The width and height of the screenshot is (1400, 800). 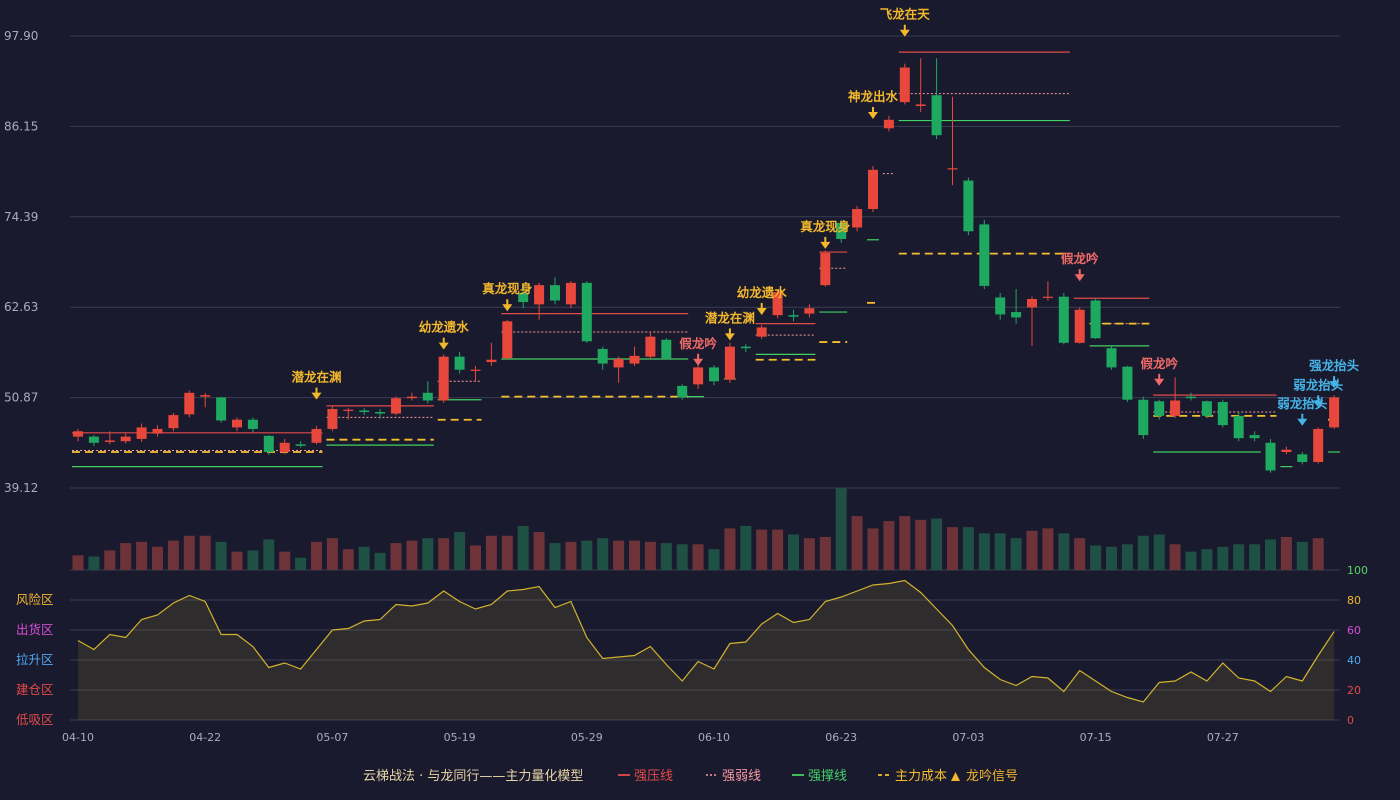 I want to click on price-tick-label: 39.12, so click(x=21, y=488).